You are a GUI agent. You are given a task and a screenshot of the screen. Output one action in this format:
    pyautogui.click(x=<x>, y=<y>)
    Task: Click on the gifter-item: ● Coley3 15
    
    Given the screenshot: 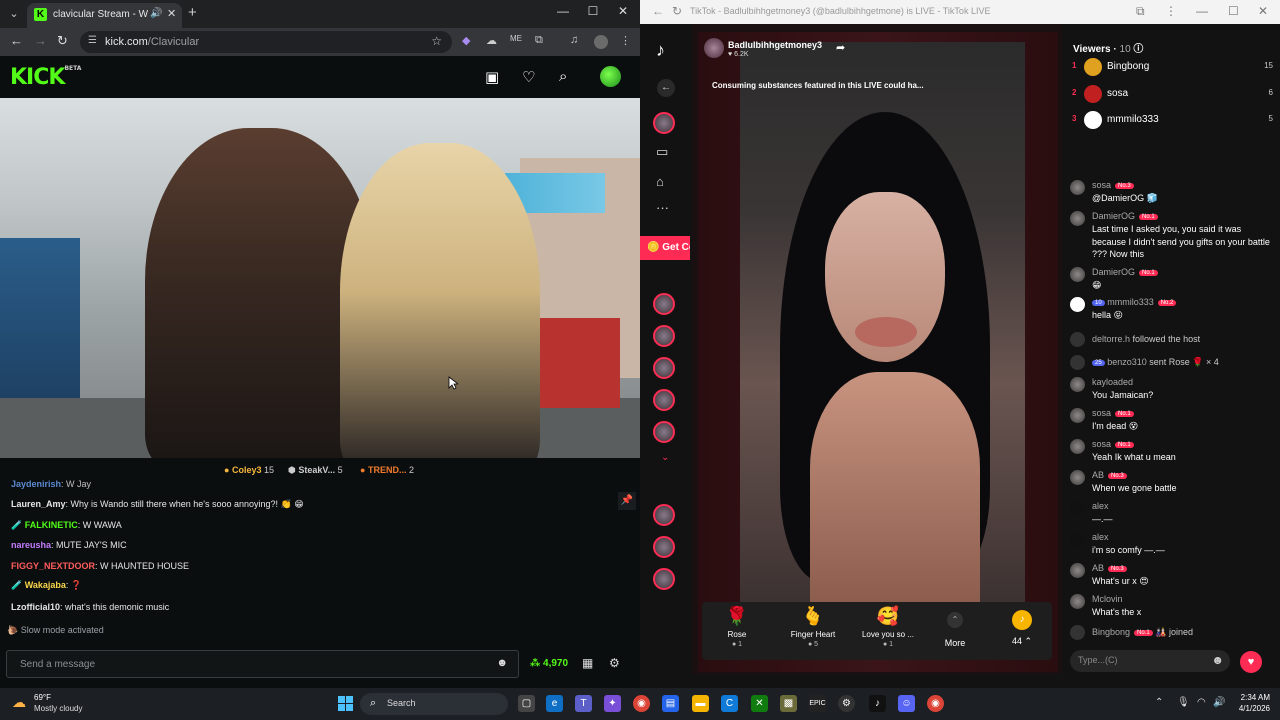 What is the action you would take?
    pyautogui.click(x=249, y=470)
    